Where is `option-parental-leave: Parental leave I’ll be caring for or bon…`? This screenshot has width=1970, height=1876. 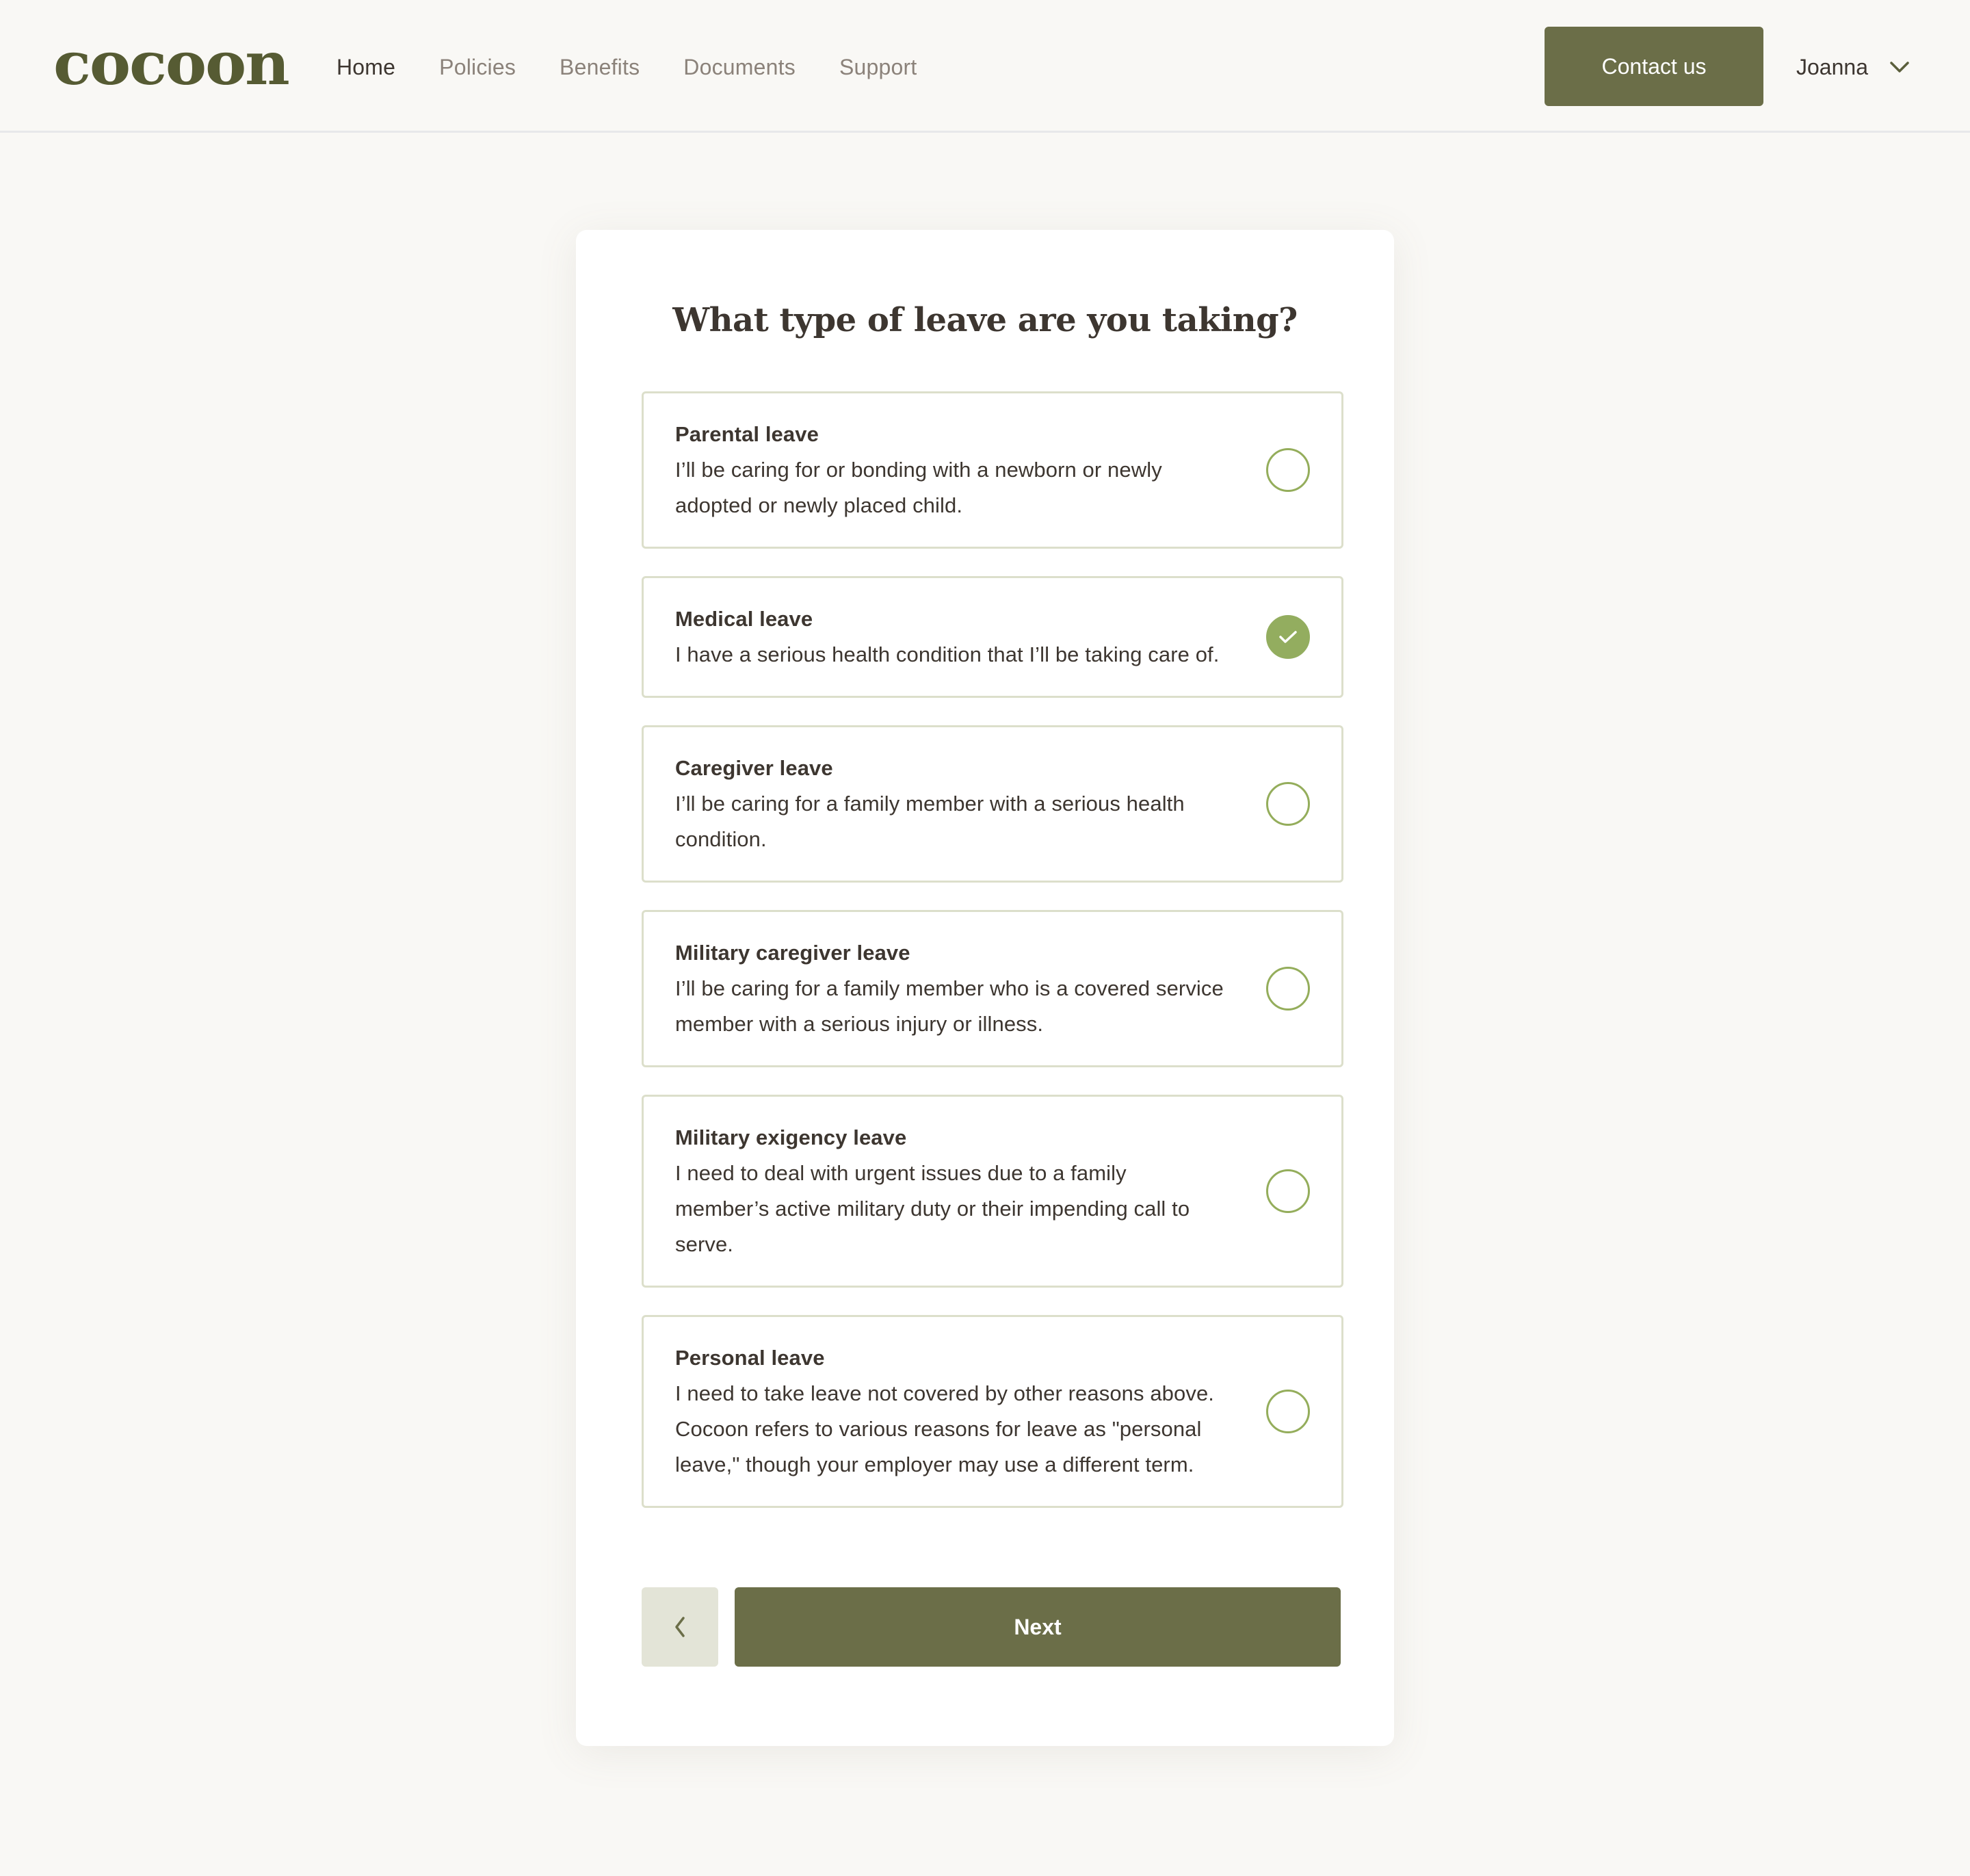
option-parental-leave: Parental leave I’ll be caring for or bon… is located at coordinates (992, 470).